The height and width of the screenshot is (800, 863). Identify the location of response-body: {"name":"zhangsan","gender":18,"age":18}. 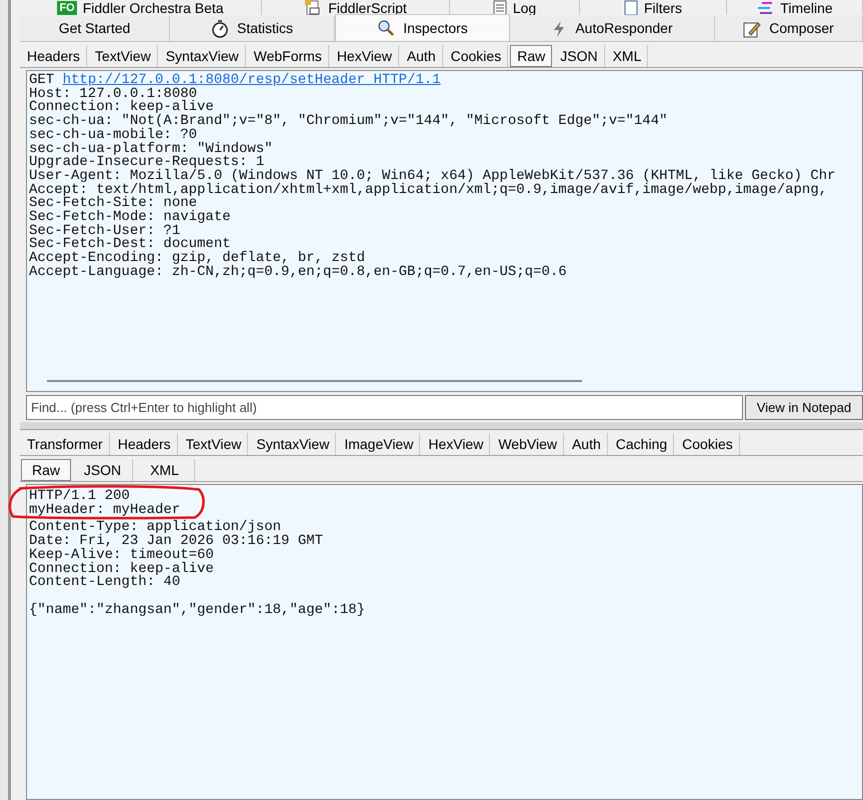
(197, 611).